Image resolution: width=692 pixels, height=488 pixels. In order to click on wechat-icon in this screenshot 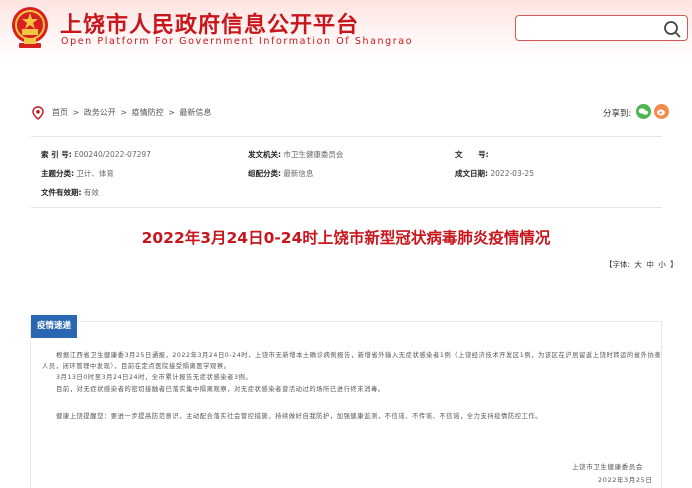, I will do `click(643, 111)`.